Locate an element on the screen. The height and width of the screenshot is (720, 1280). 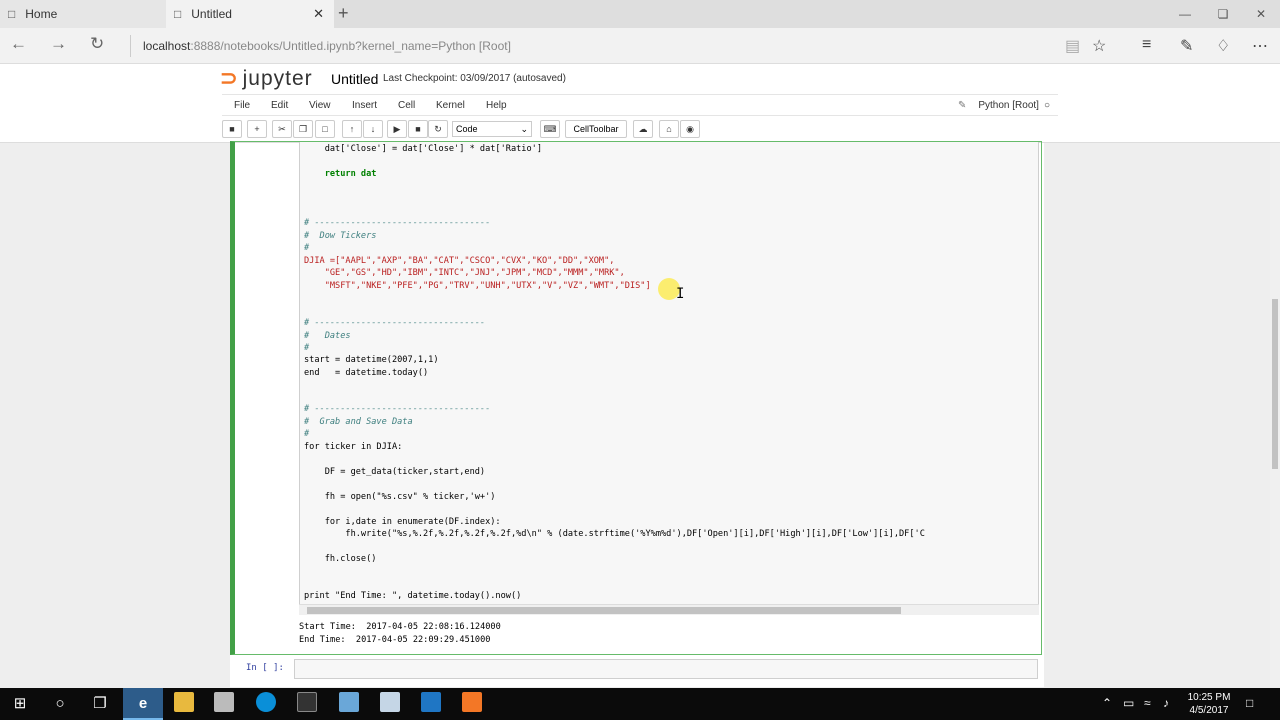
copy-icon: ❐ is located at coordinates (303, 129).